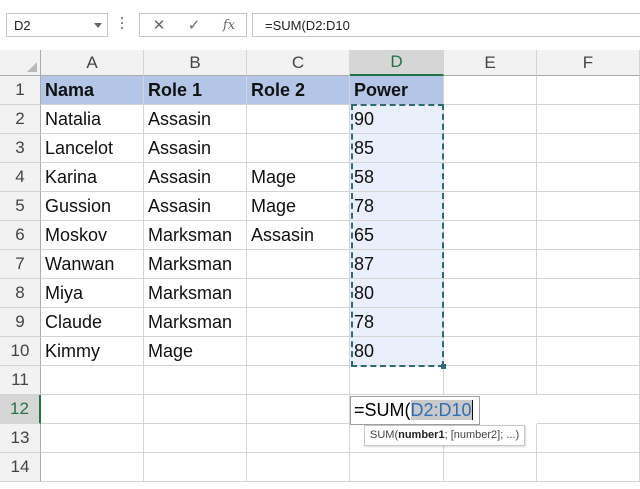 The width and height of the screenshot is (640, 489). I want to click on row-header-4: 4, so click(20, 177).